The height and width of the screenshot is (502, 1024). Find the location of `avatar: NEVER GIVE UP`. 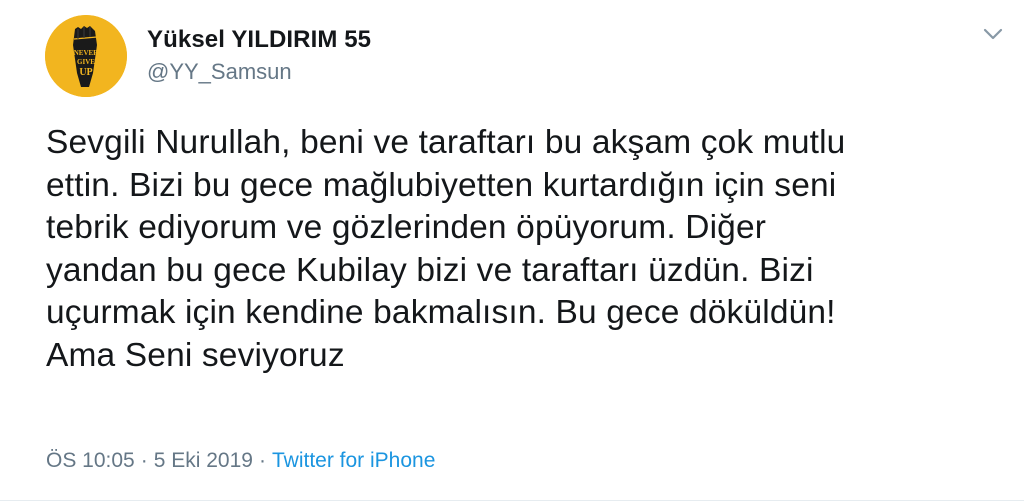

avatar: NEVER GIVE UP is located at coordinates (86, 56).